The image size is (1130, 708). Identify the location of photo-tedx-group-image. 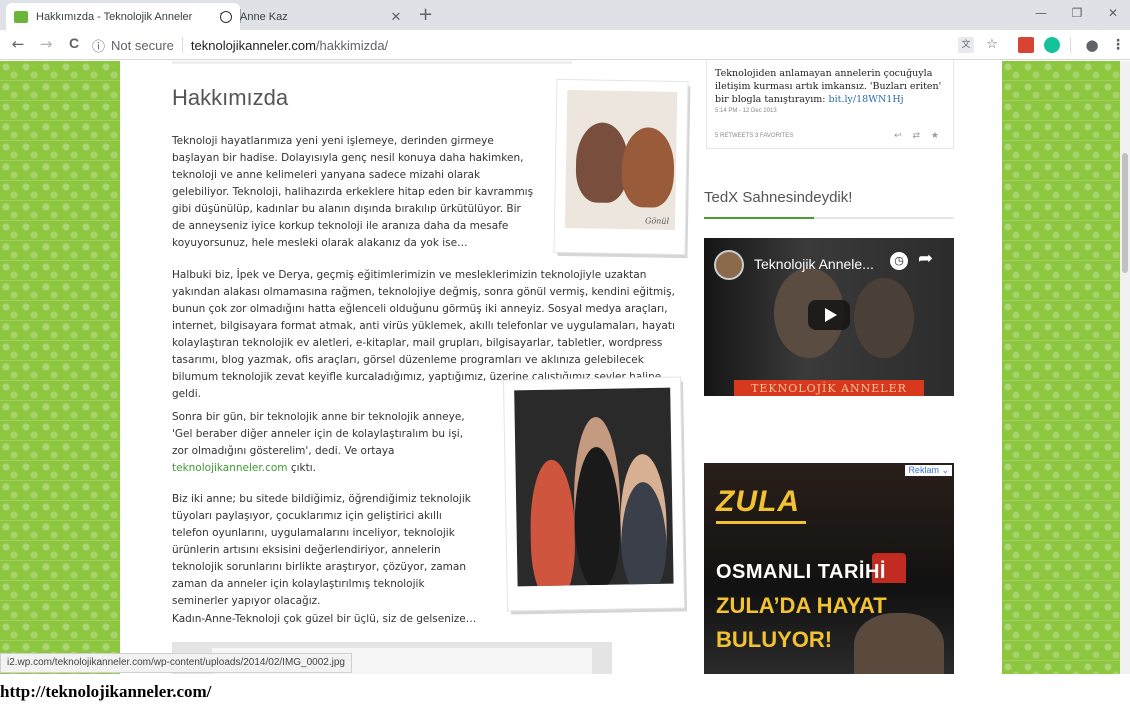
(594, 487).